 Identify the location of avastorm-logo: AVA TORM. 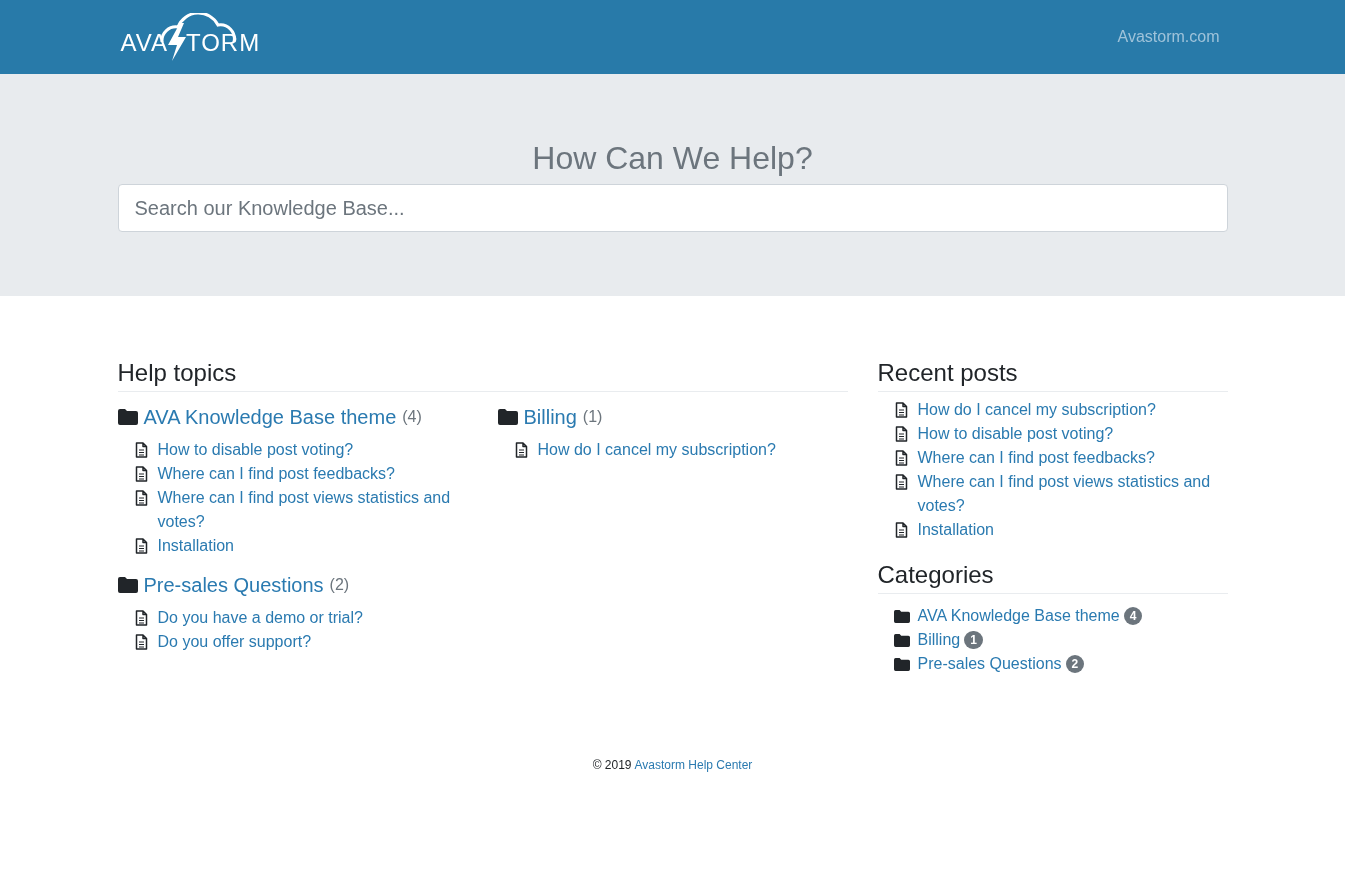
(189, 37).